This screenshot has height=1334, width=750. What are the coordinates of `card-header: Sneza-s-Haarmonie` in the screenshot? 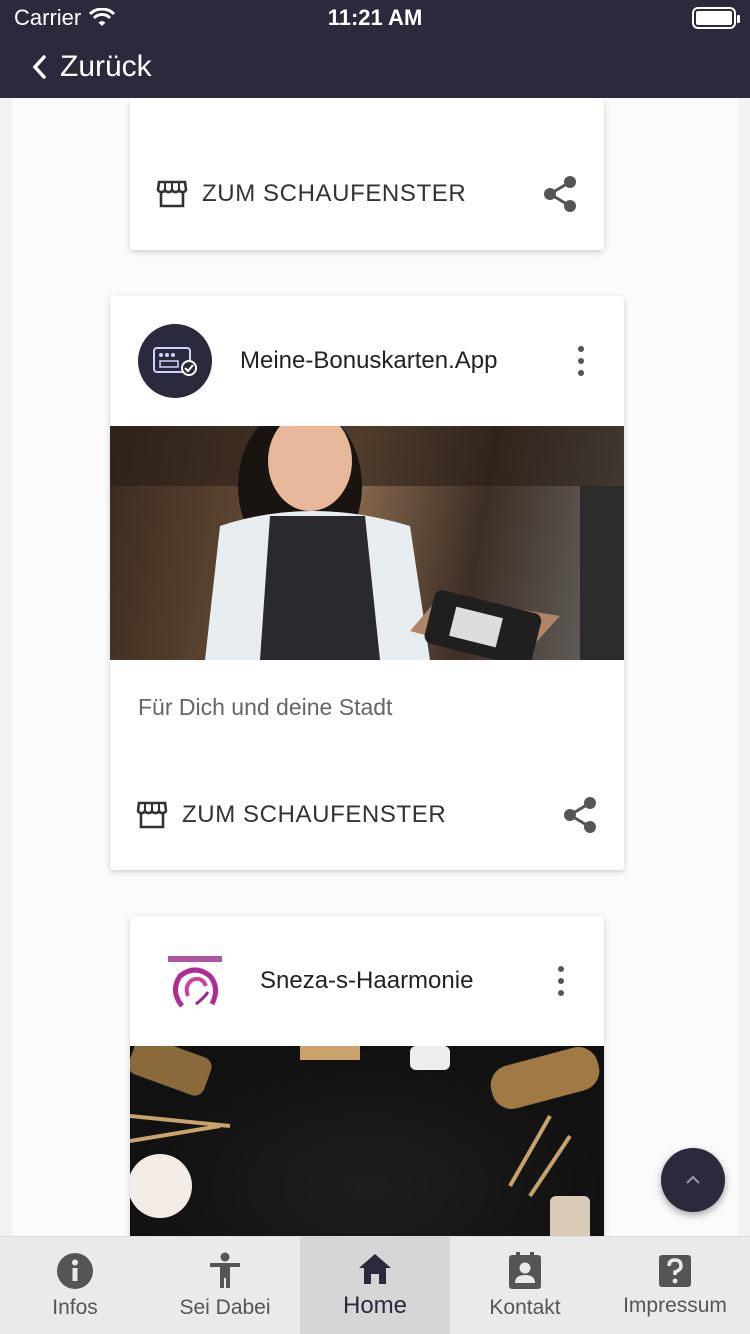 It's located at (367, 981).